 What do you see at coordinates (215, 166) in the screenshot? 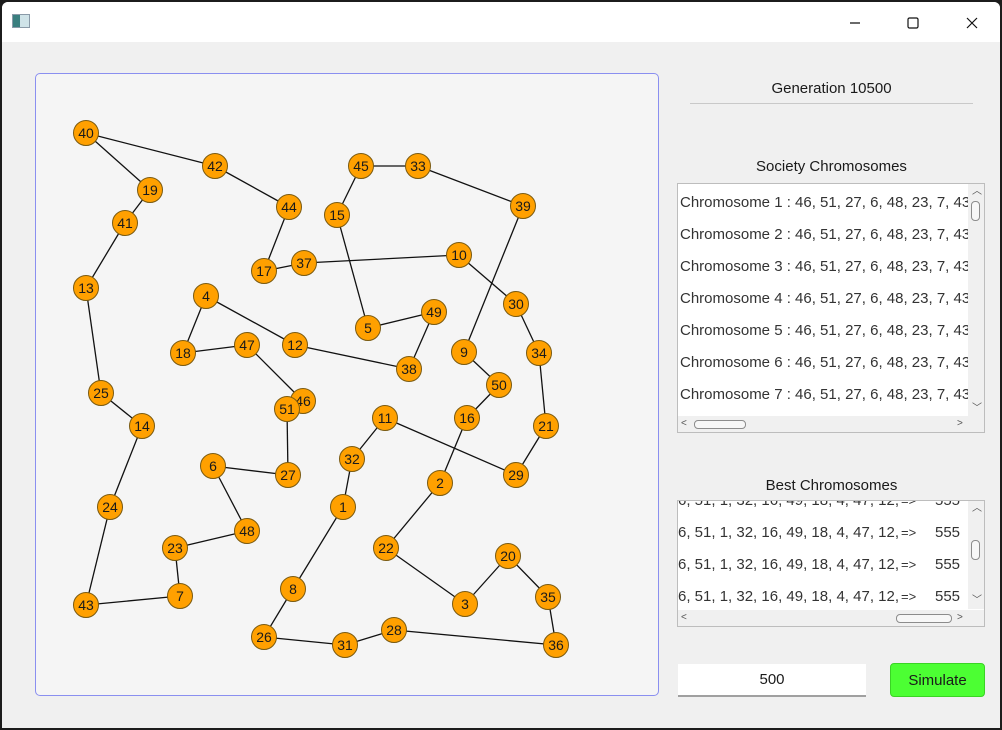
I see `city-node-42: 42` at bounding box center [215, 166].